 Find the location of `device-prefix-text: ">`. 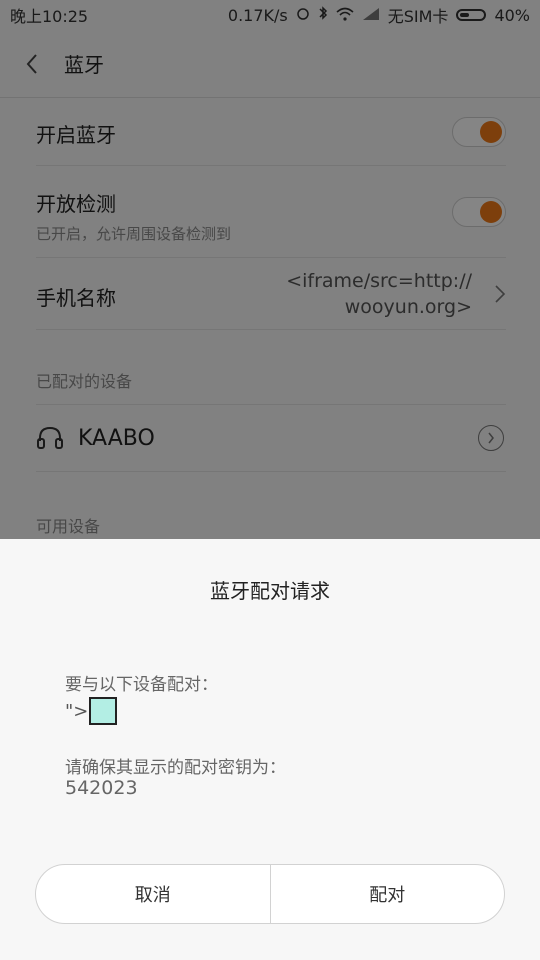

device-prefix-text: "> is located at coordinates (77, 711).